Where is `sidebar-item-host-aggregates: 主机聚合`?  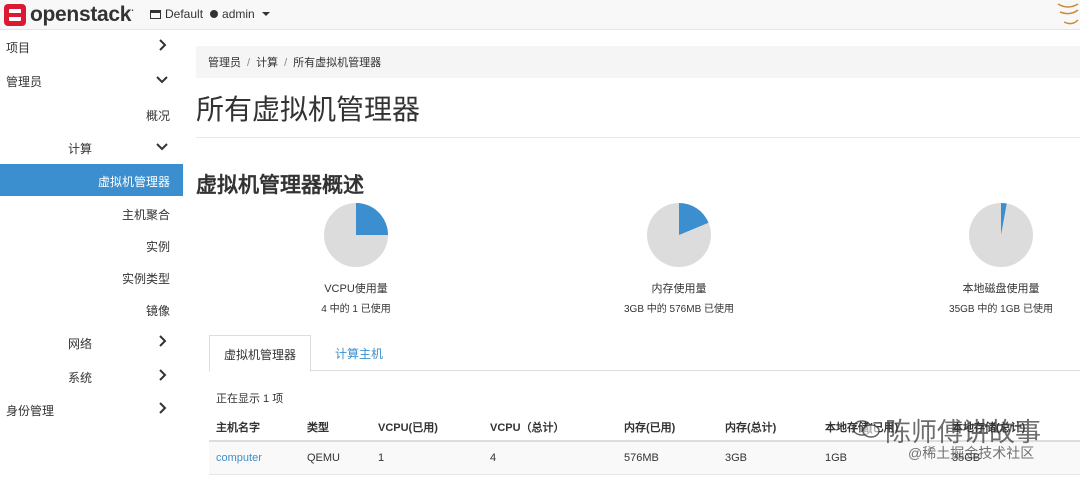 sidebar-item-host-aggregates: 主机聚合 is located at coordinates (91, 213).